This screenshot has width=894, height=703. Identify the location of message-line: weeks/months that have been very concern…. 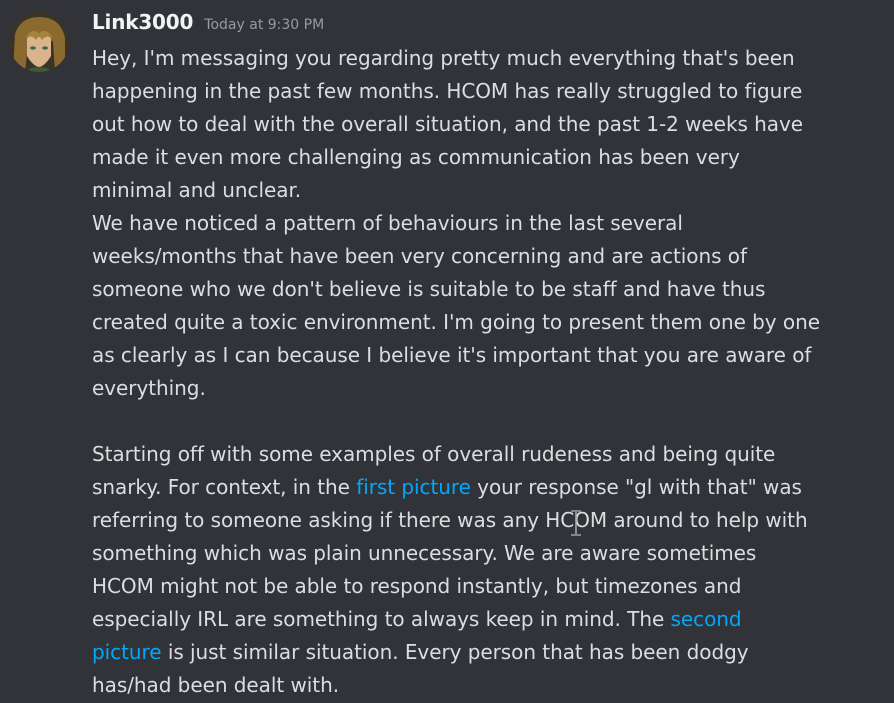
(419, 256).